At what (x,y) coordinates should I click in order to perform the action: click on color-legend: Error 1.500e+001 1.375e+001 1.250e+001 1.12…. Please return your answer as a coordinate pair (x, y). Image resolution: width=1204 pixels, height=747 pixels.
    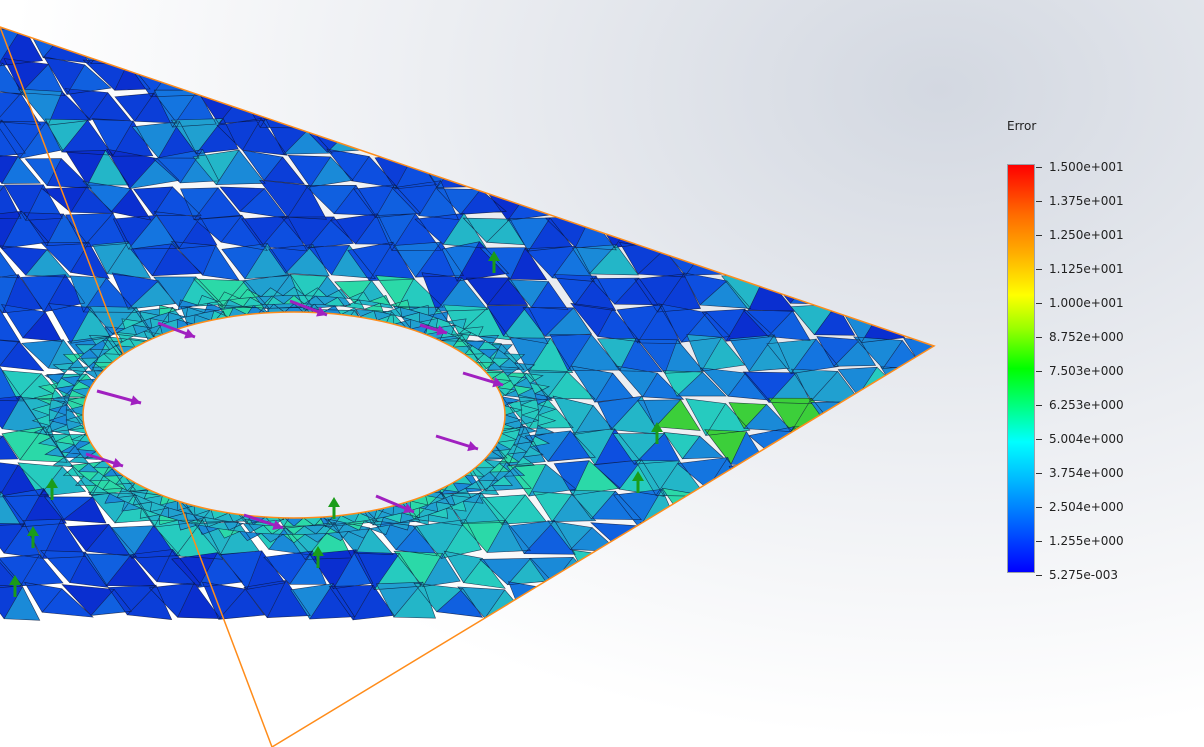
    Looking at the image, I should click on (1100, 352).